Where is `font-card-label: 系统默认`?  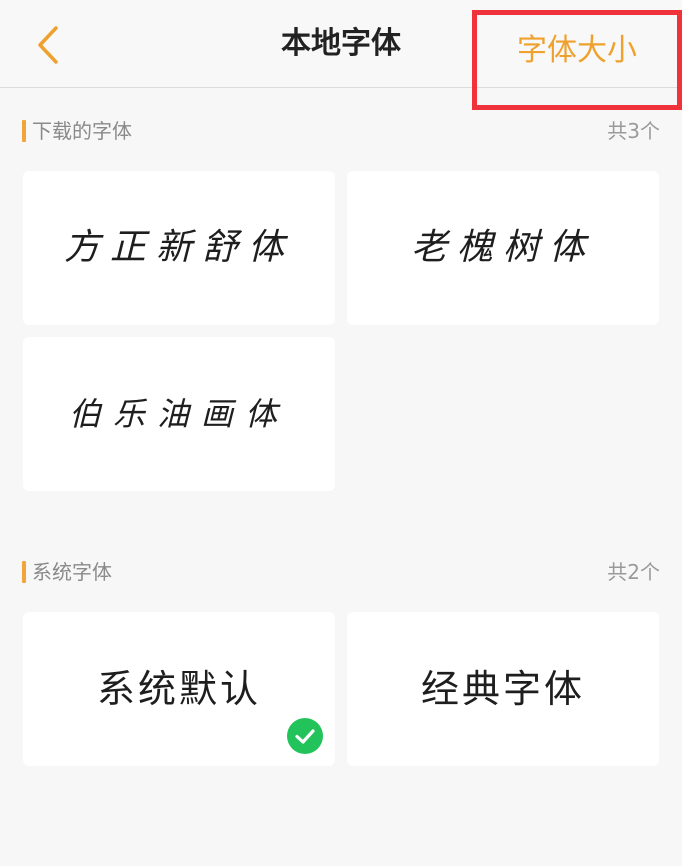 font-card-label: 系统默认 is located at coordinates (178, 689).